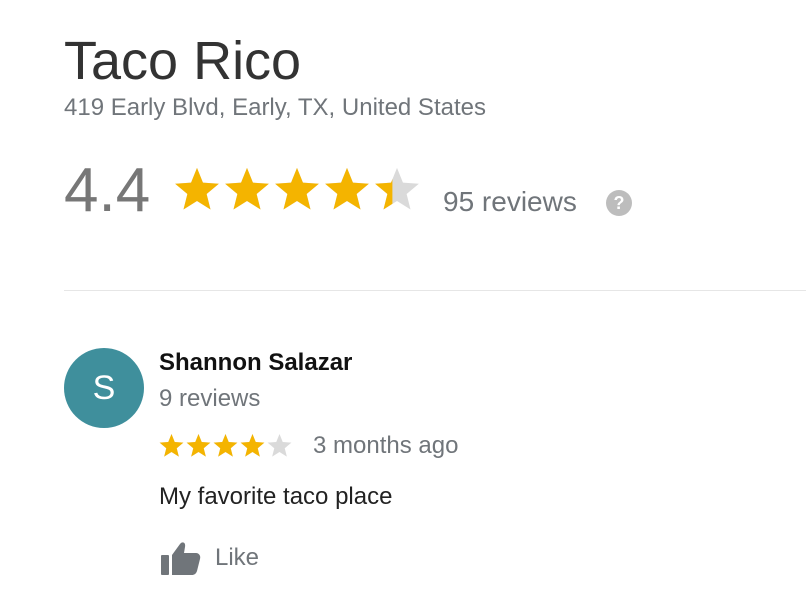  Describe the element at coordinates (255, 363) in the screenshot. I see `reviewer-name: Shannon Salazar` at that location.